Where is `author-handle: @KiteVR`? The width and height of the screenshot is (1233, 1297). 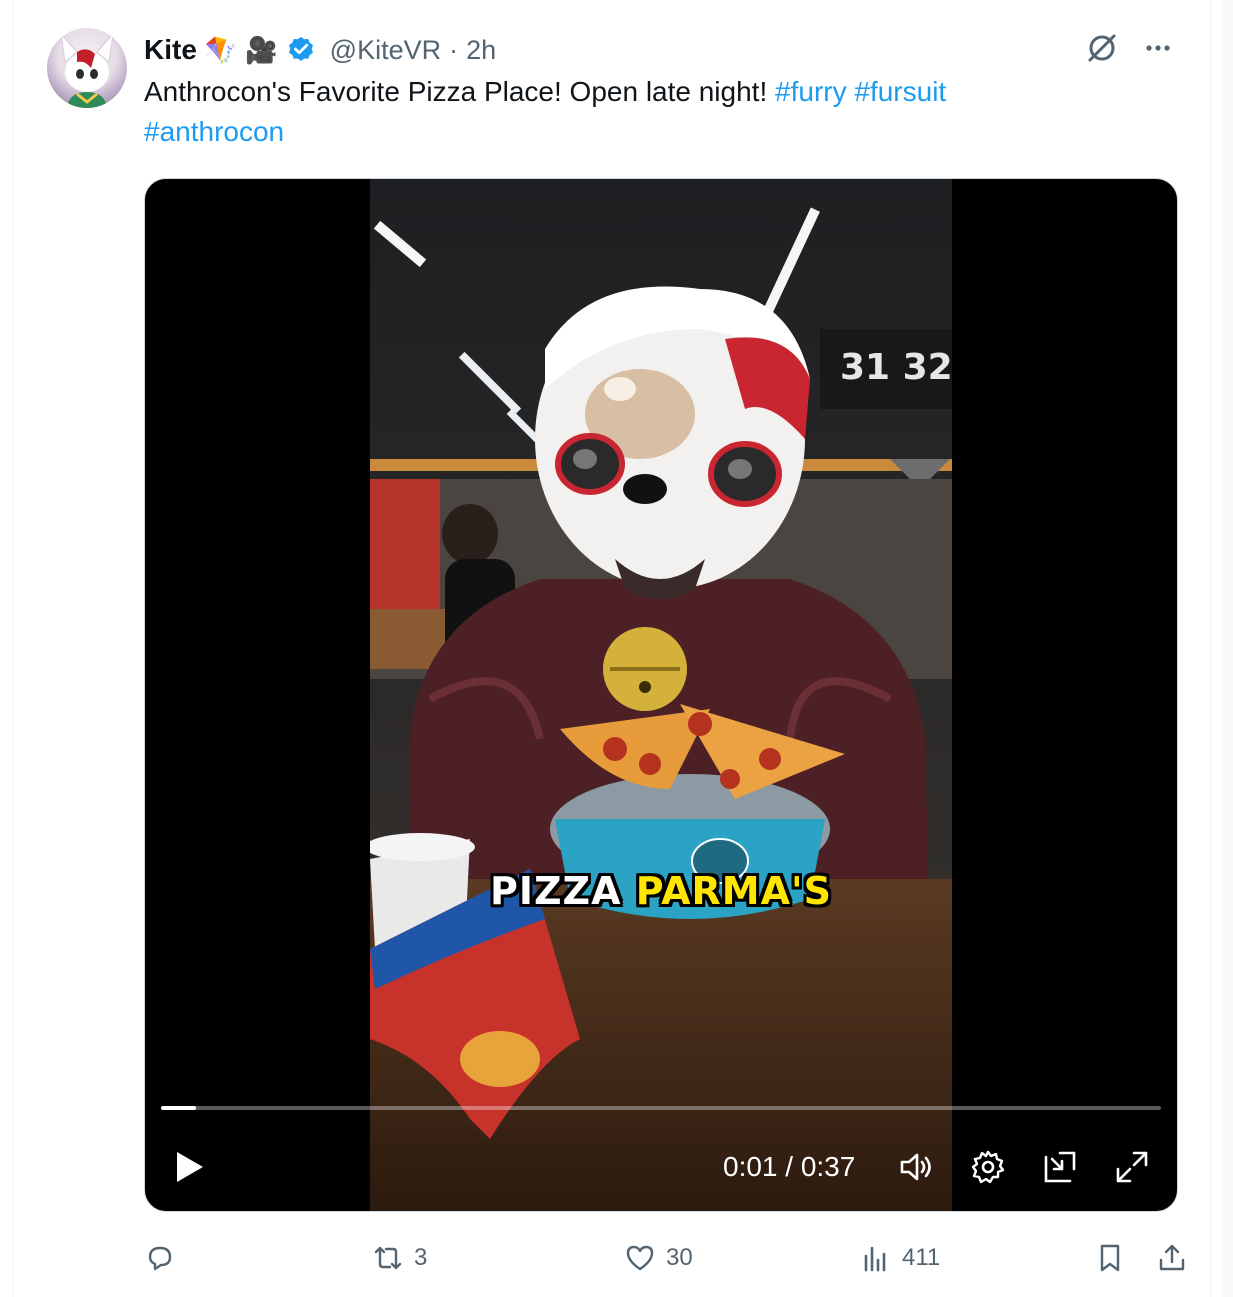 author-handle: @KiteVR is located at coordinates (385, 50).